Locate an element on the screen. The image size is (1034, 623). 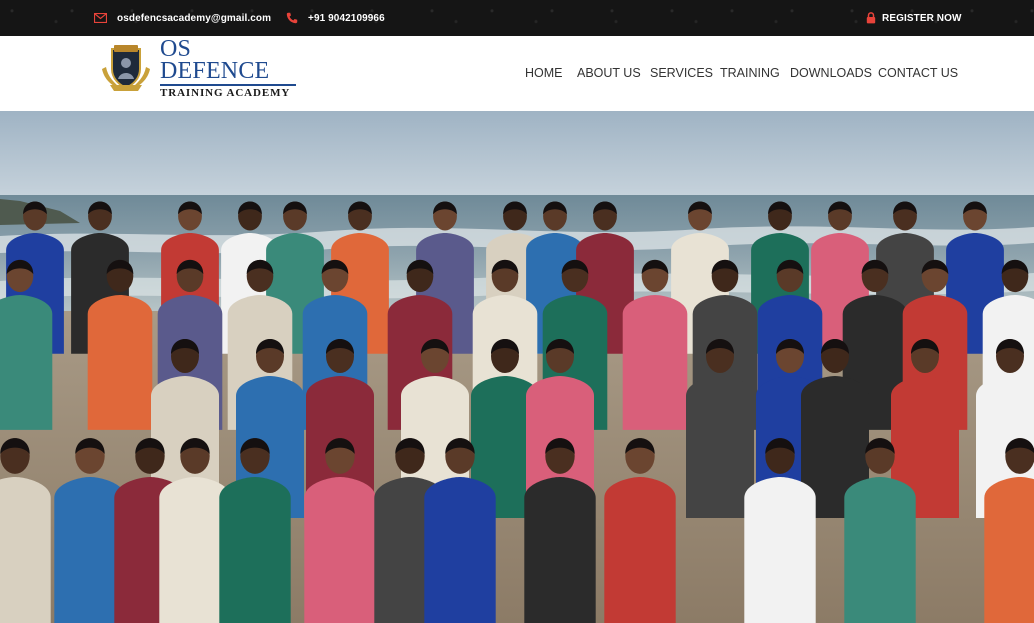
email-contact: osdefencsacademy@gmail.com is located at coordinates (182, 18).